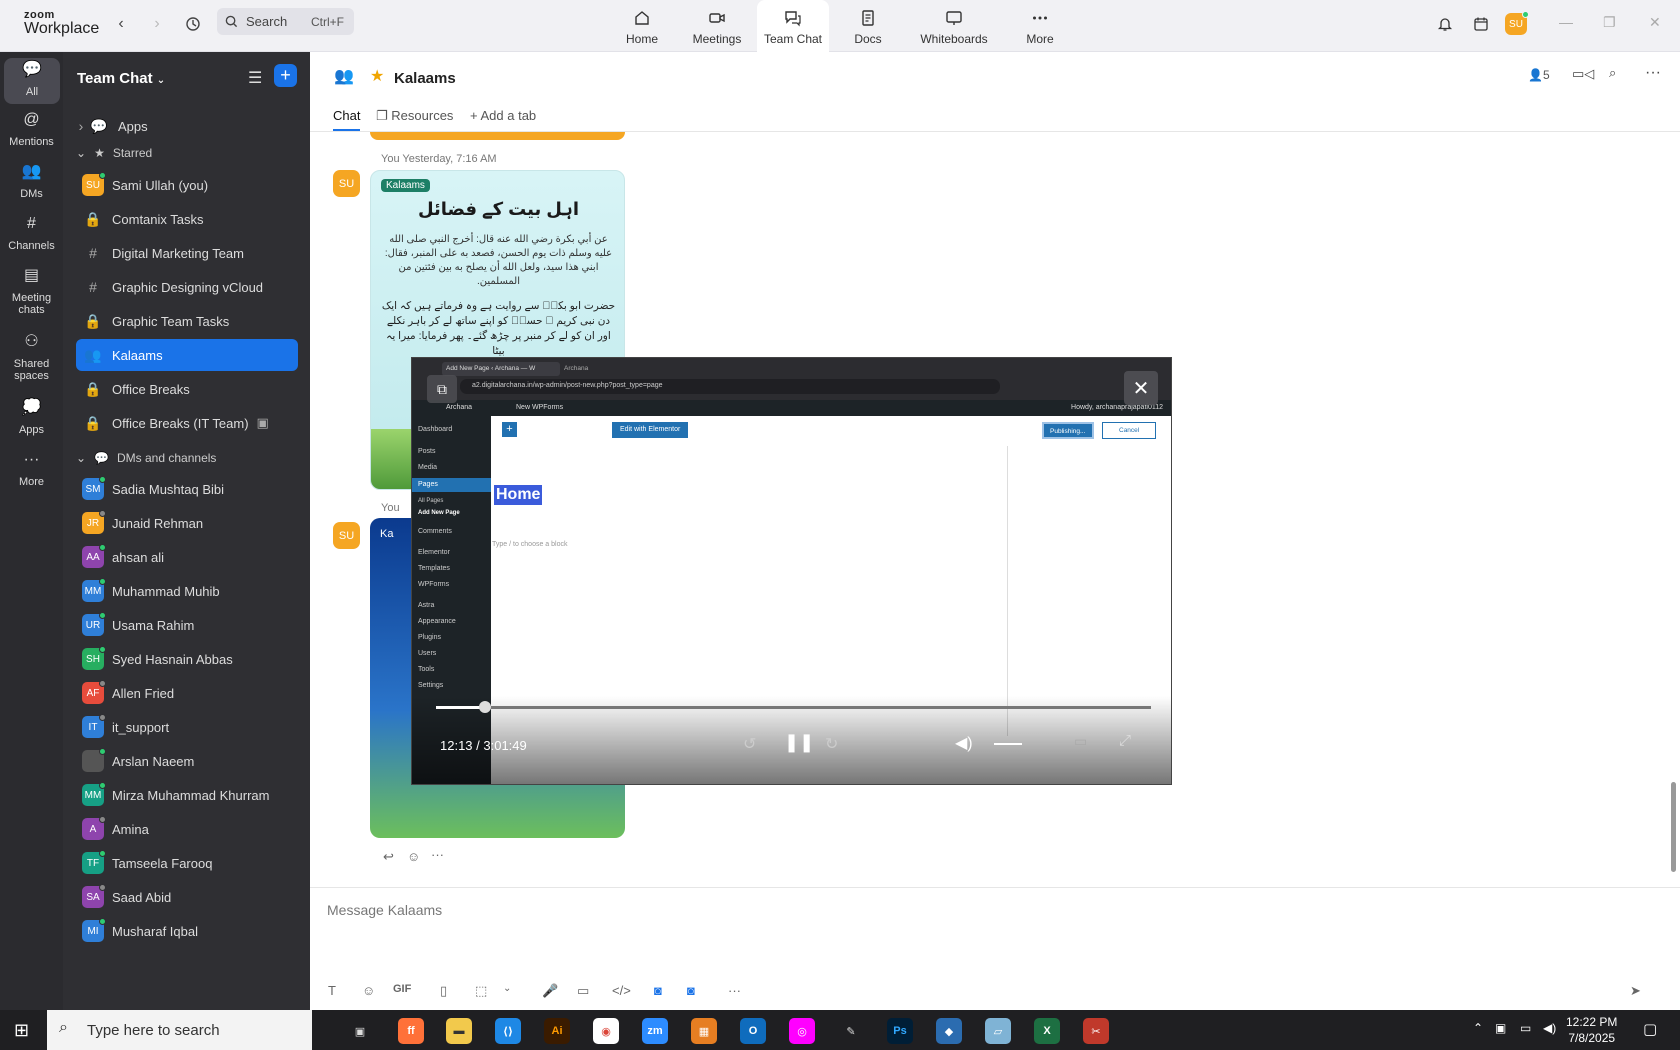 The image size is (1680, 1050). What do you see at coordinates (964, 743) in the screenshot?
I see `volume-icon: ◀)` at bounding box center [964, 743].